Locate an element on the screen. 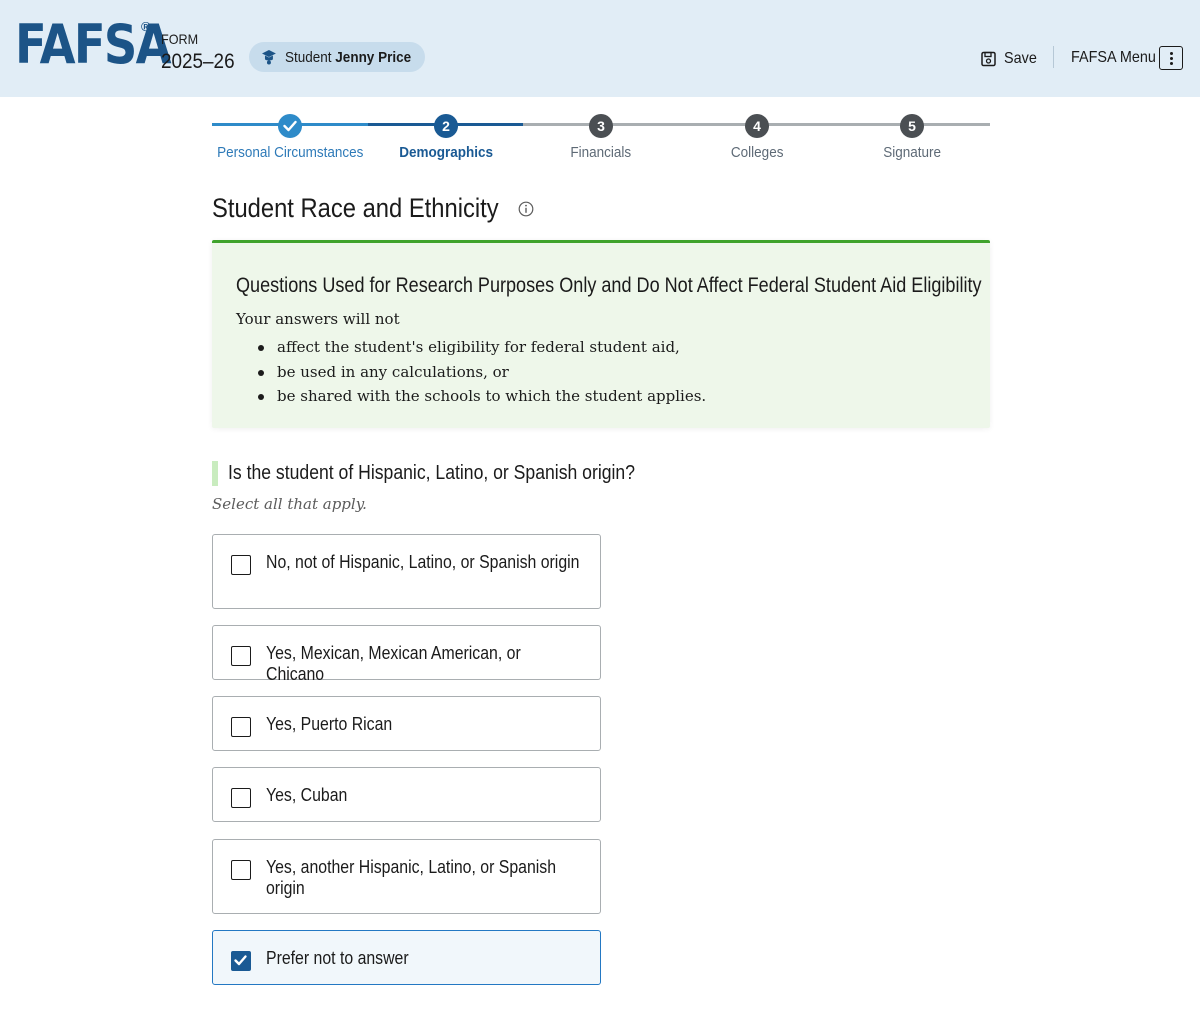 This screenshot has height=1012, width=1200. step-3-number: 3 is located at coordinates (601, 126).